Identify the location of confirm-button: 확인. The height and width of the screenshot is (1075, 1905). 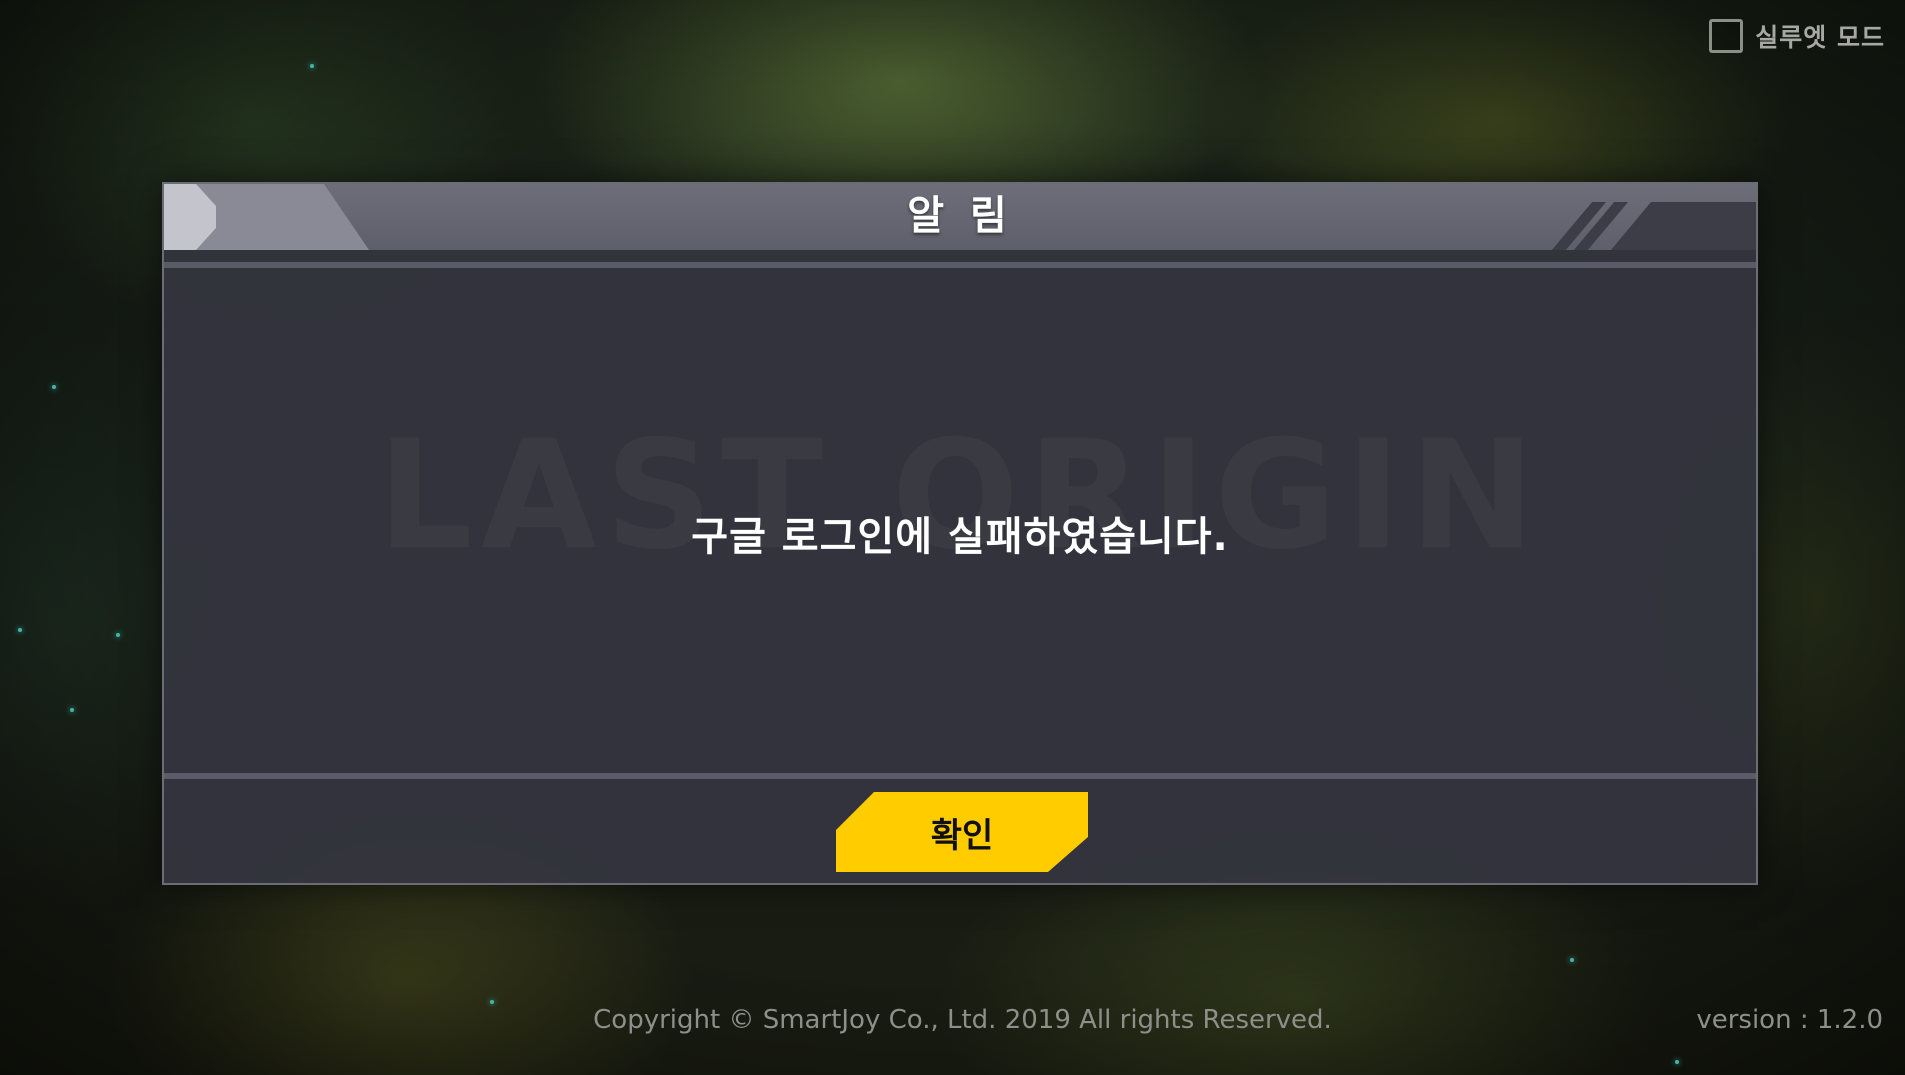
(962, 832).